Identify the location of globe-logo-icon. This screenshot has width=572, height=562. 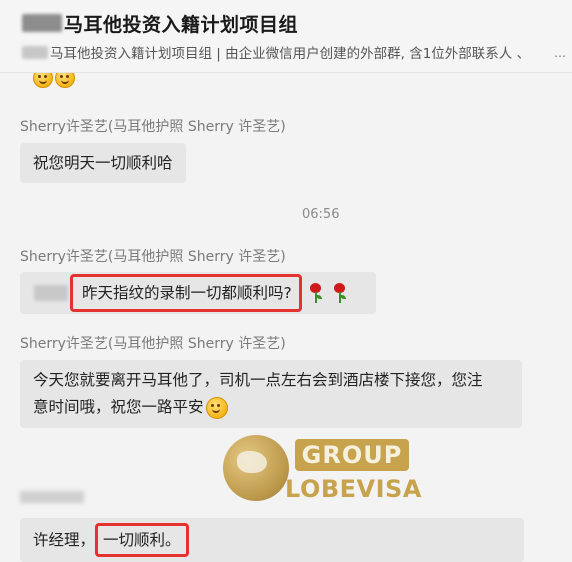
(256, 468).